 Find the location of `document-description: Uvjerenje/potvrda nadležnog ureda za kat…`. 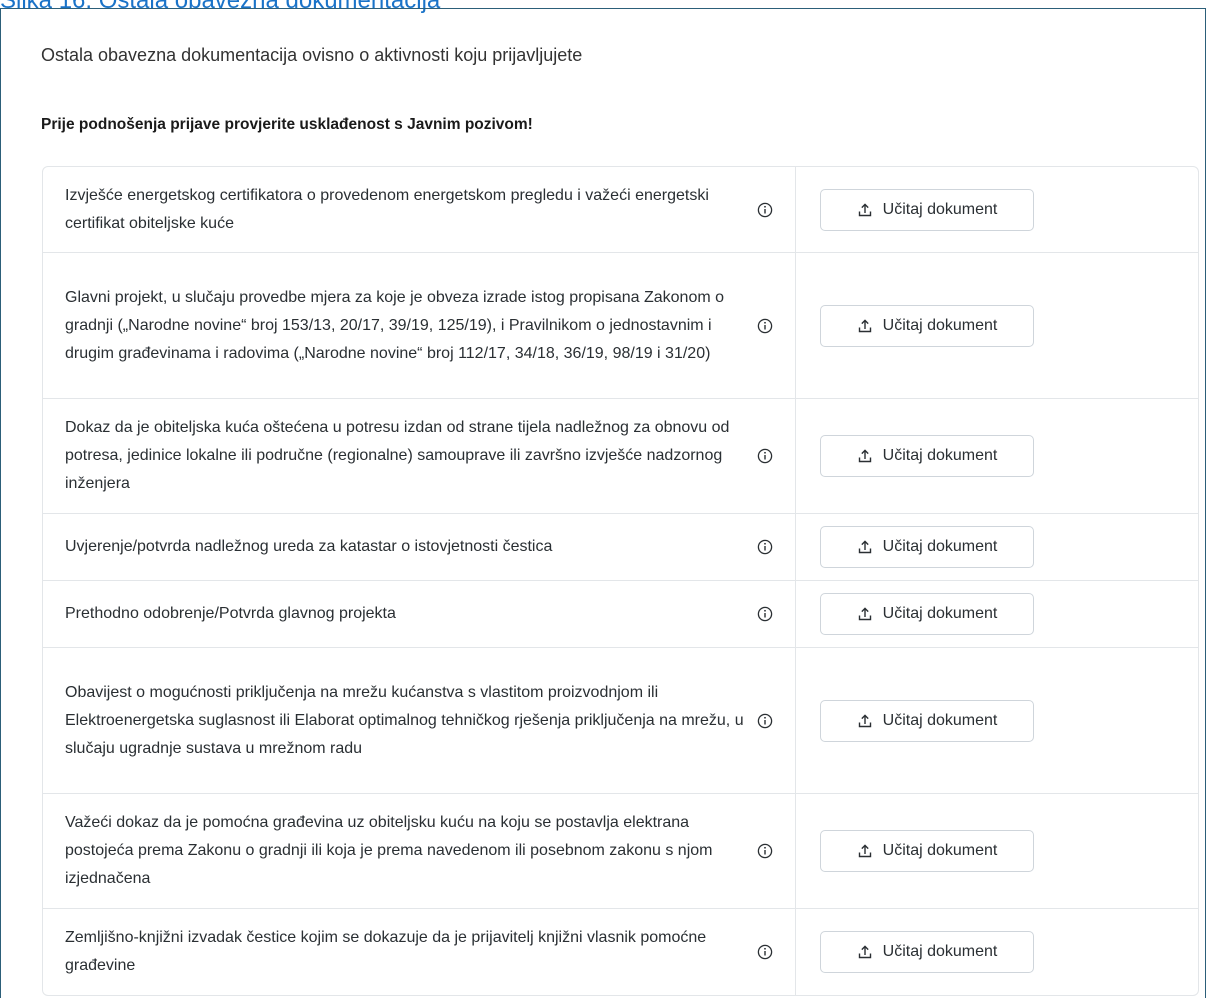

document-description: Uvjerenje/potvrda nadležnog ureda za kat… is located at coordinates (309, 546).